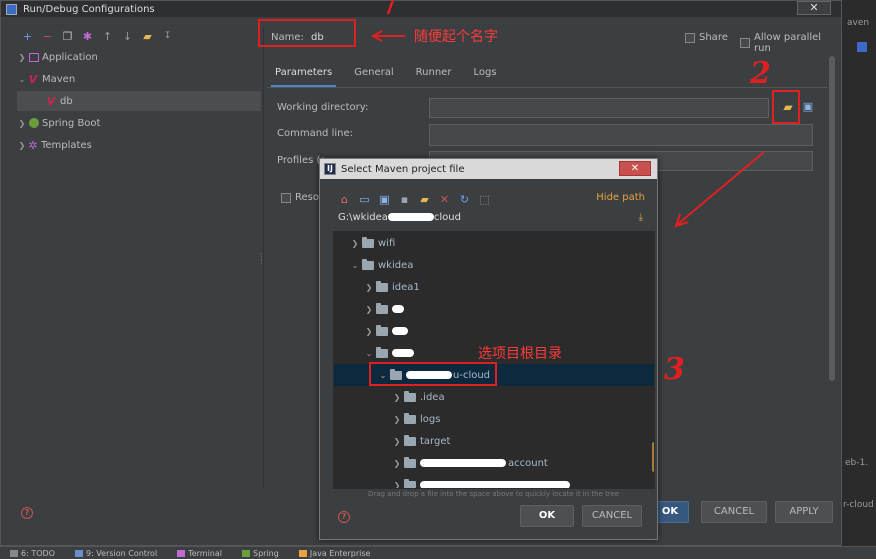 This screenshot has width=876, height=559. Describe the element at coordinates (444, 199) in the screenshot. I see `delete-icon: ✕` at that location.